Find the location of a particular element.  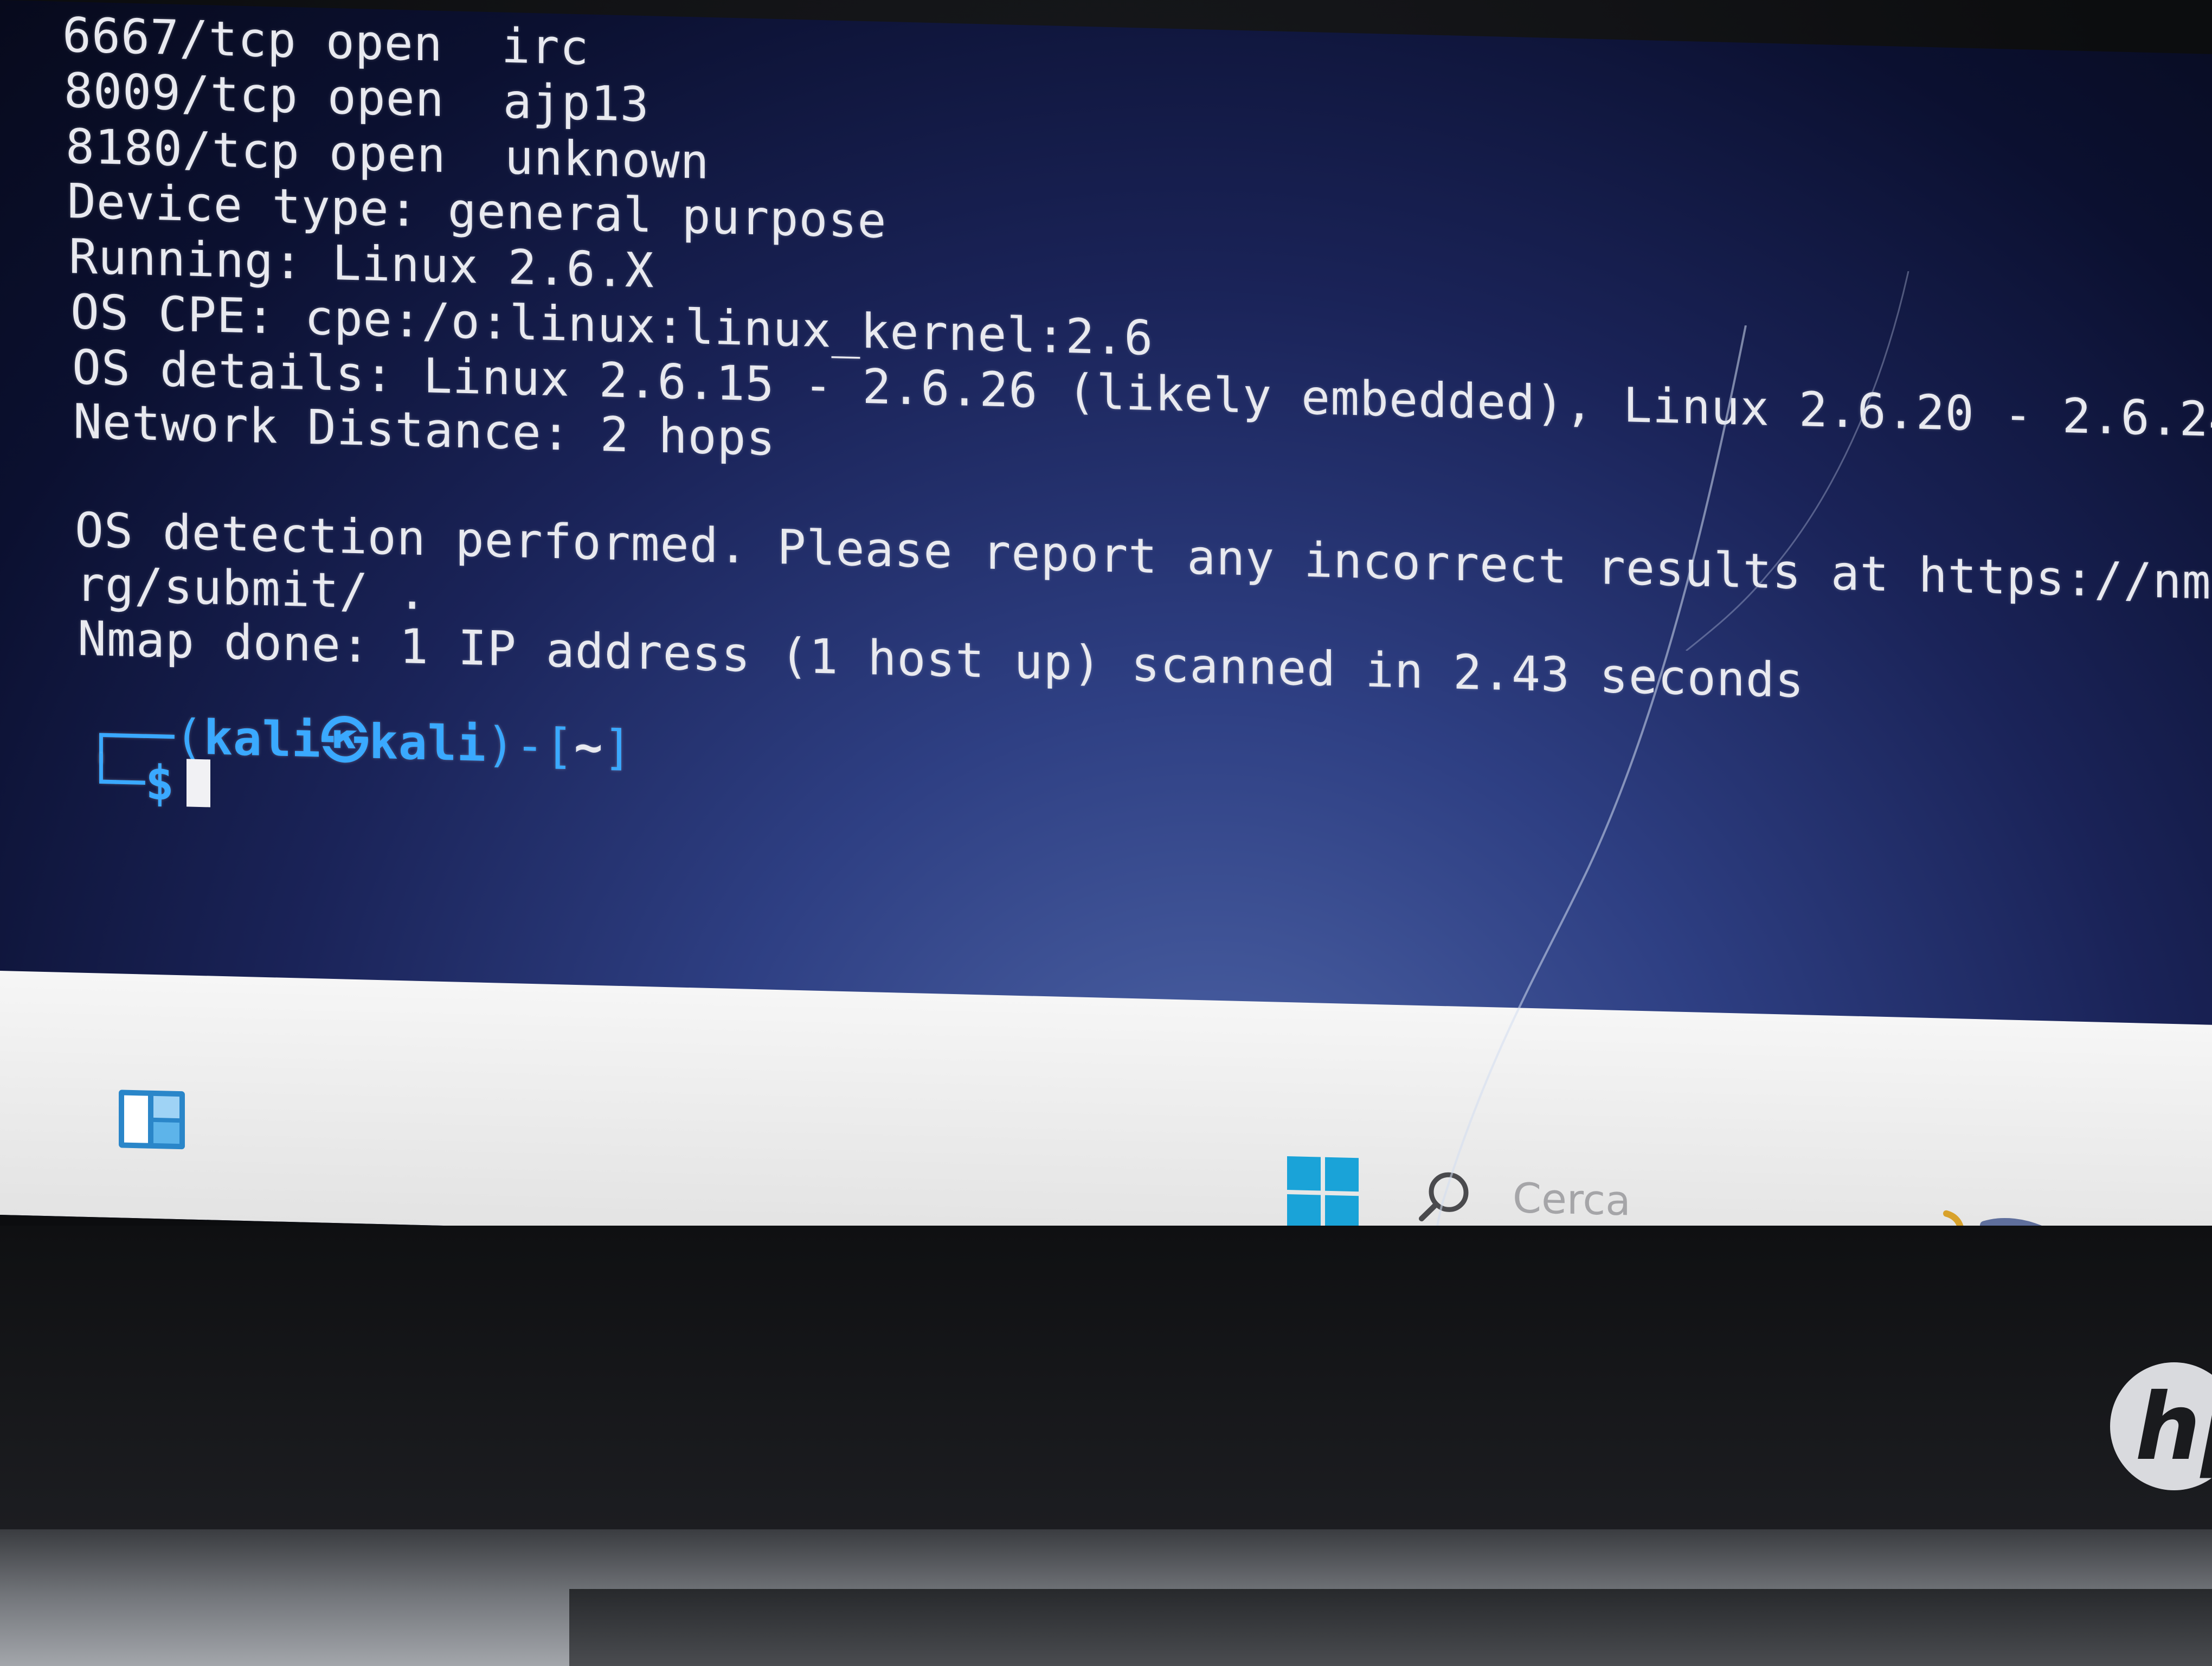

widgets-icon is located at coordinates (152, 1119).